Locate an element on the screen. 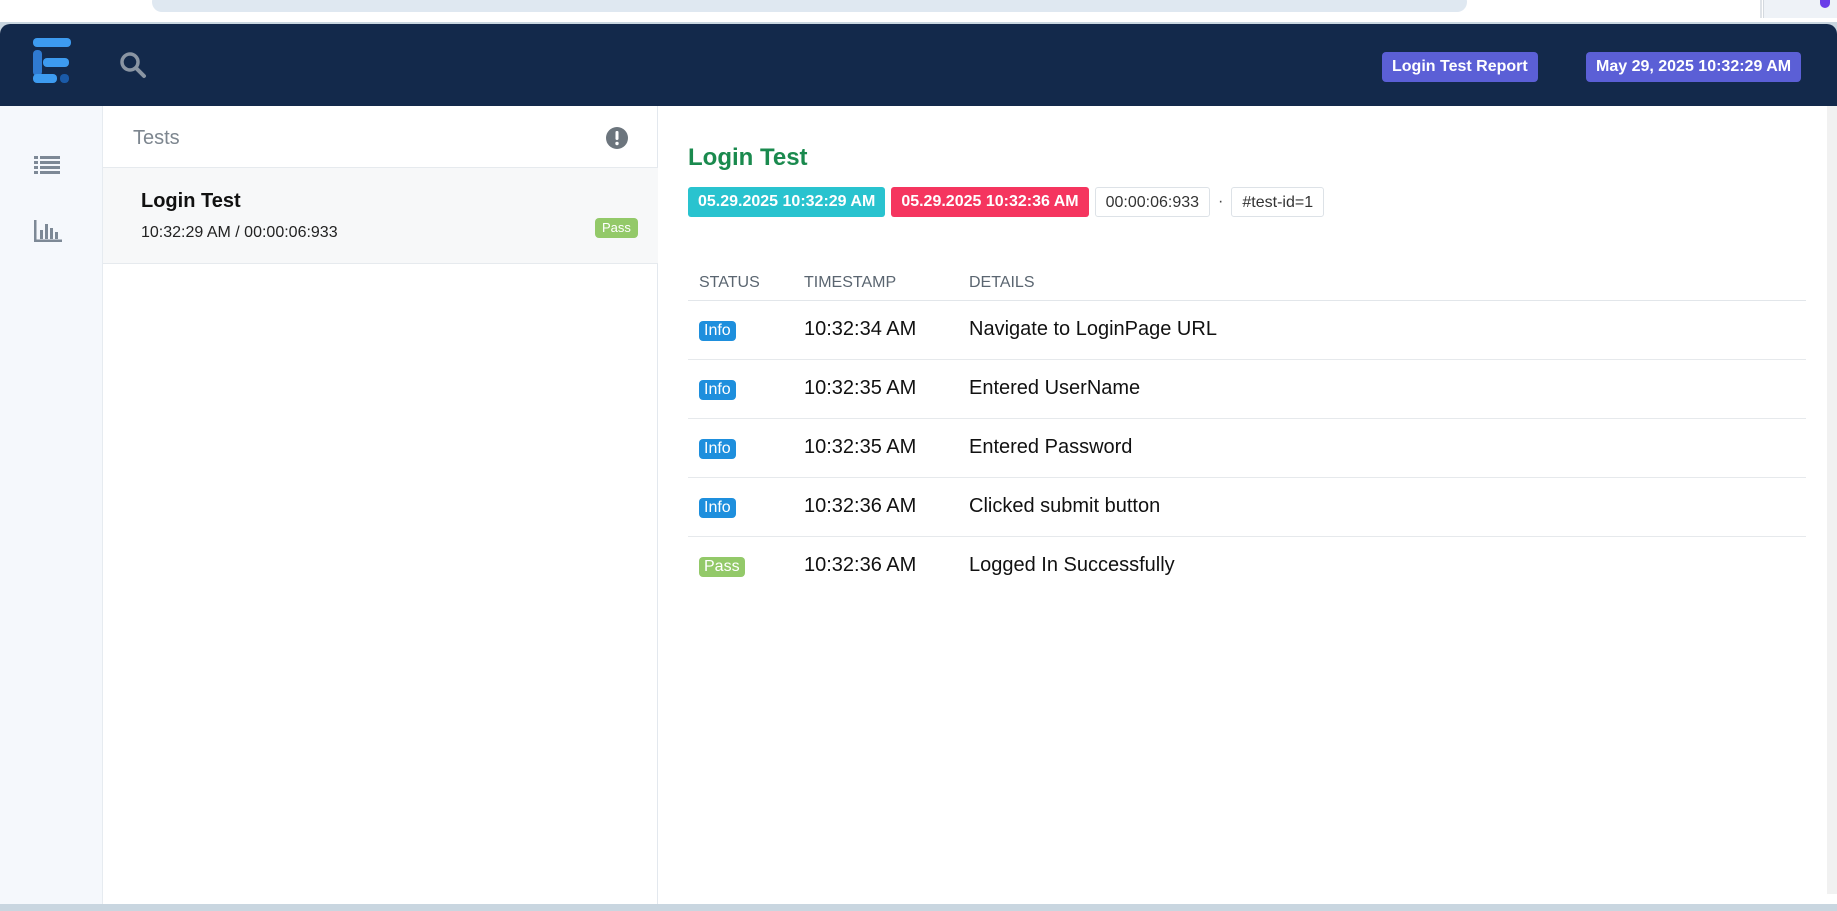 This screenshot has height=911, width=1837. log-details: Logged In Successfully is located at coordinates (1072, 565).